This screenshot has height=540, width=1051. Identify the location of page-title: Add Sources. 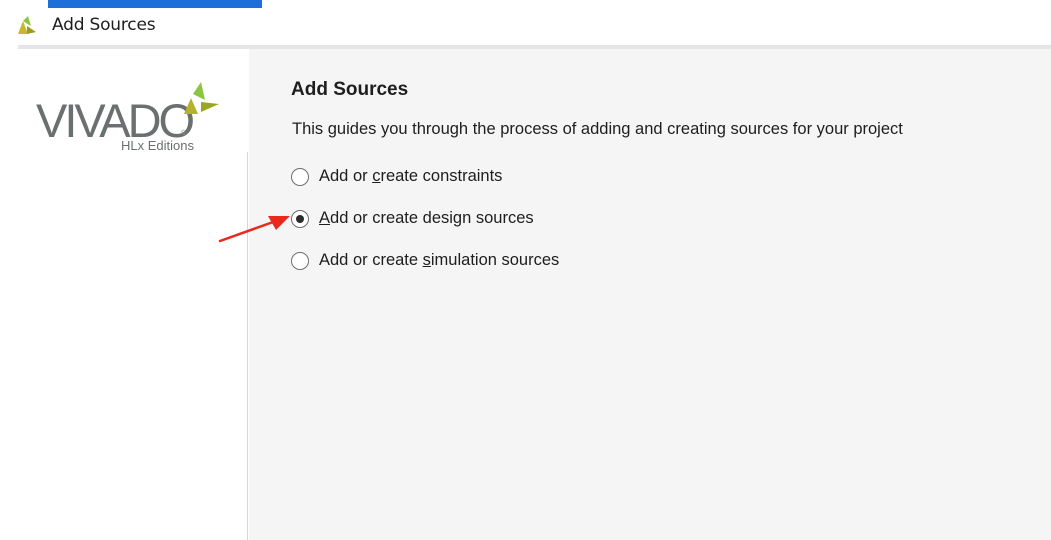
(350, 89).